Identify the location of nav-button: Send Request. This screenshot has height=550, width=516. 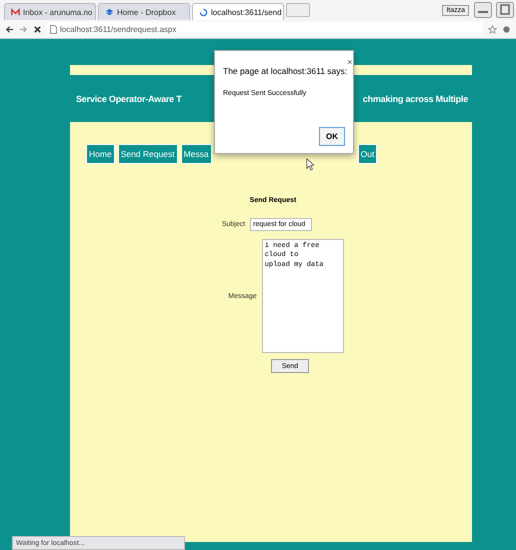
(148, 154).